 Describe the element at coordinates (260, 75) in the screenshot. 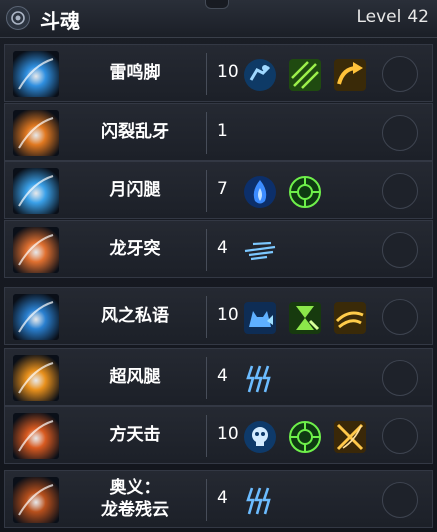

I see `dash-icon` at that location.